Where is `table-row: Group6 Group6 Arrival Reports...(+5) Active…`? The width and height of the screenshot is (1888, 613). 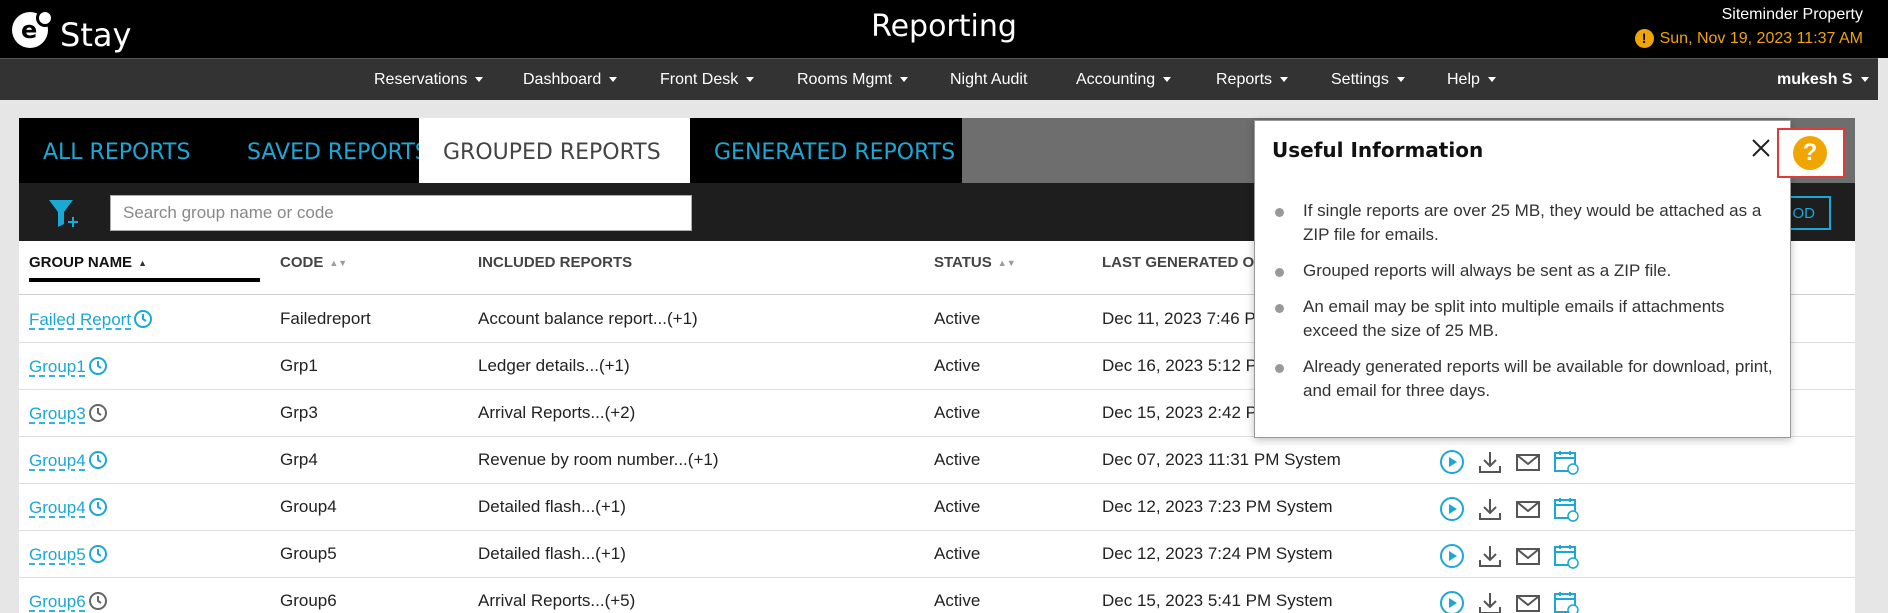
table-row: Group6 Group6 Arrival Reports...(+5) Active… is located at coordinates (937, 595).